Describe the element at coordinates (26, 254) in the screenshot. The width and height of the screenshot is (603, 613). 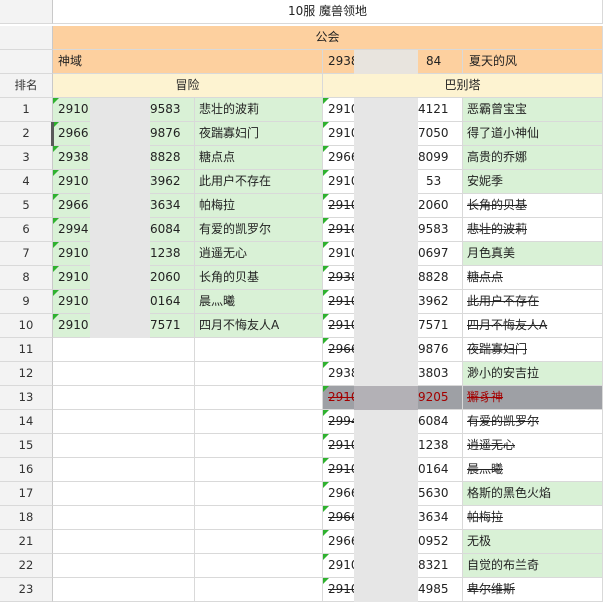
I see `rank-cell: 7` at that location.